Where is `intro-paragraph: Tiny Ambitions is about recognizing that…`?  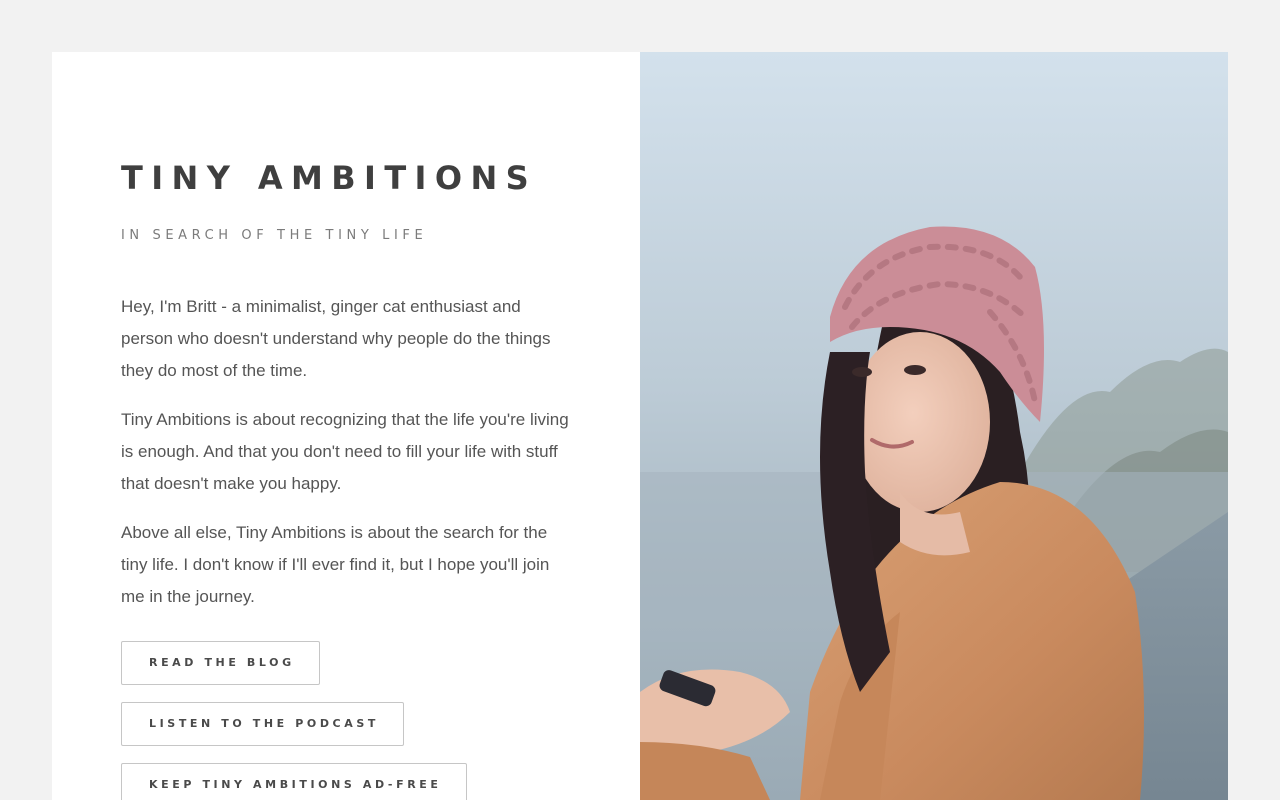 intro-paragraph: Tiny Ambitions is about recognizing that… is located at coordinates (345, 451).